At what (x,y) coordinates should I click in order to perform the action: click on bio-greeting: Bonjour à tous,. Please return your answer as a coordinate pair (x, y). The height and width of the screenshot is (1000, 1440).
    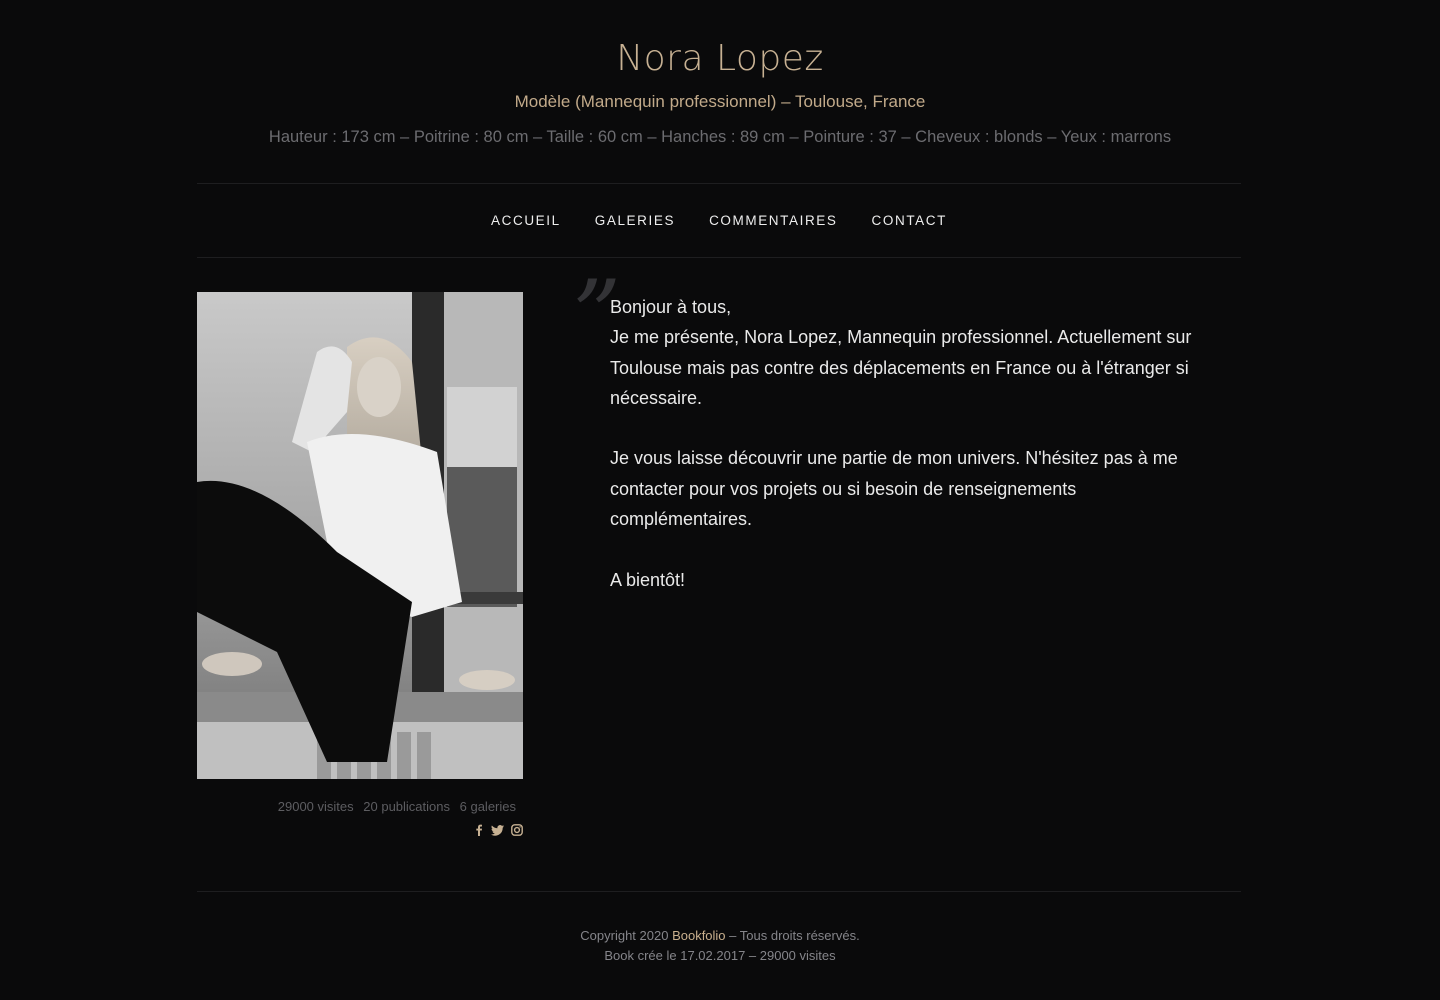
    Looking at the image, I should click on (671, 307).